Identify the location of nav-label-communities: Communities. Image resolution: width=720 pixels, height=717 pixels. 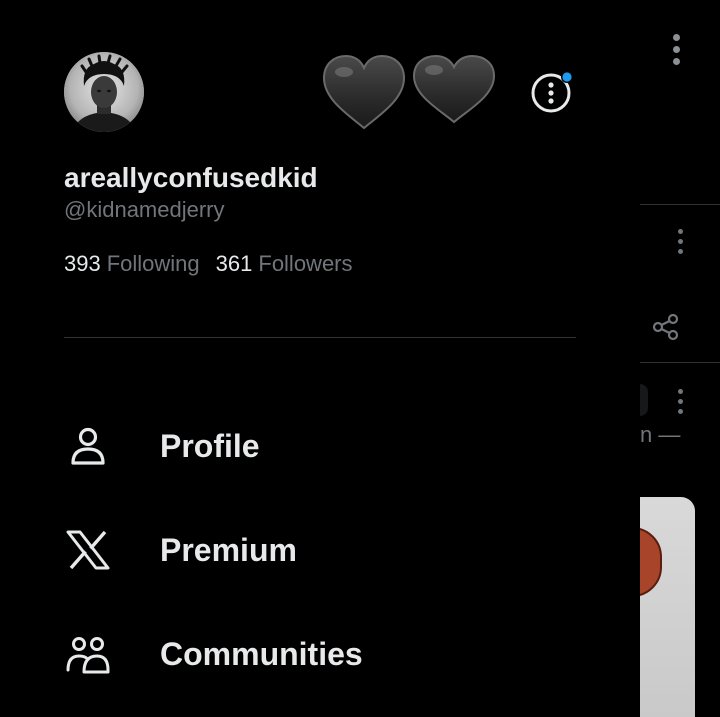
(261, 653).